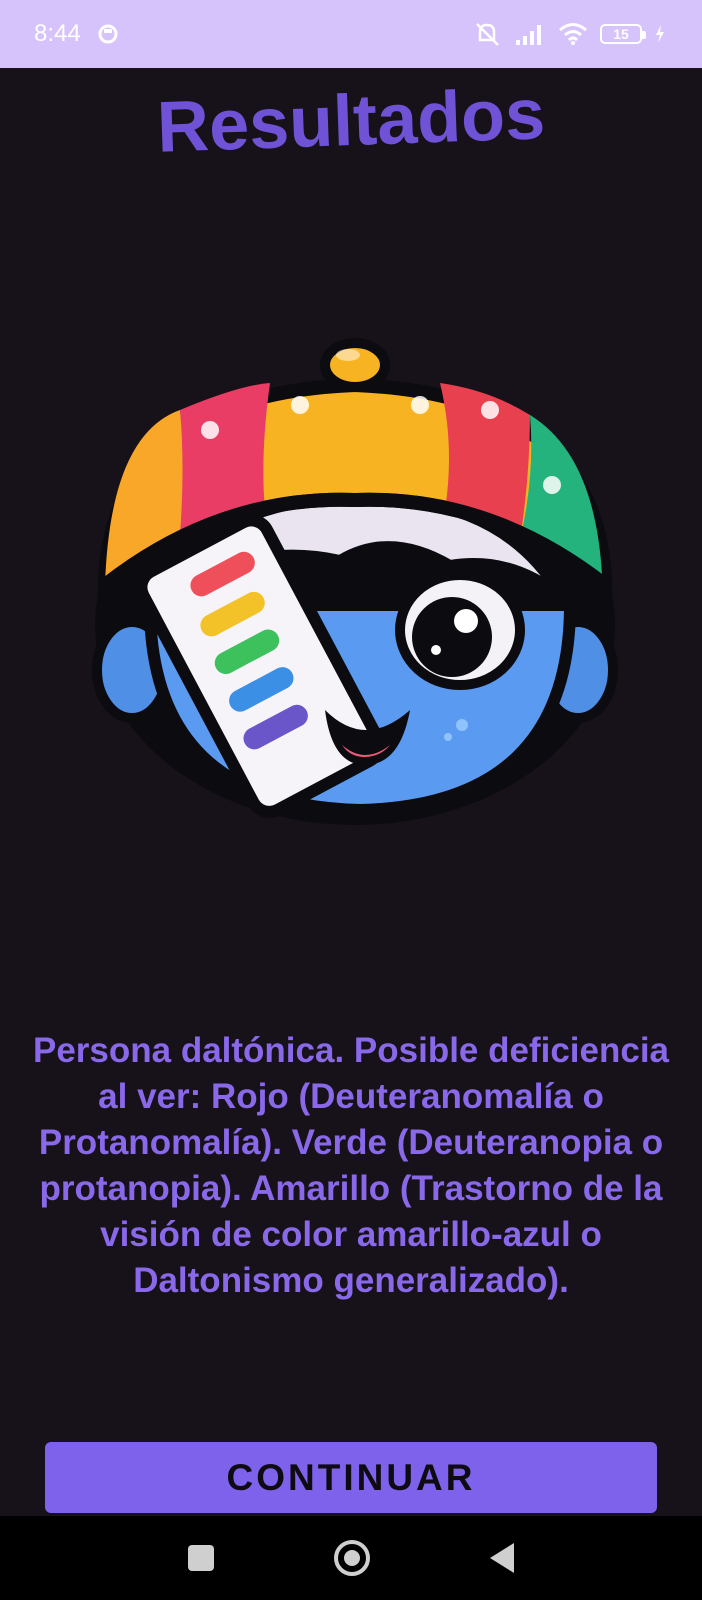  What do you see at coordinates (351, 34) in the screenshot?
I see `status-bar: 8:44 15` at bounding box center [351, 34].